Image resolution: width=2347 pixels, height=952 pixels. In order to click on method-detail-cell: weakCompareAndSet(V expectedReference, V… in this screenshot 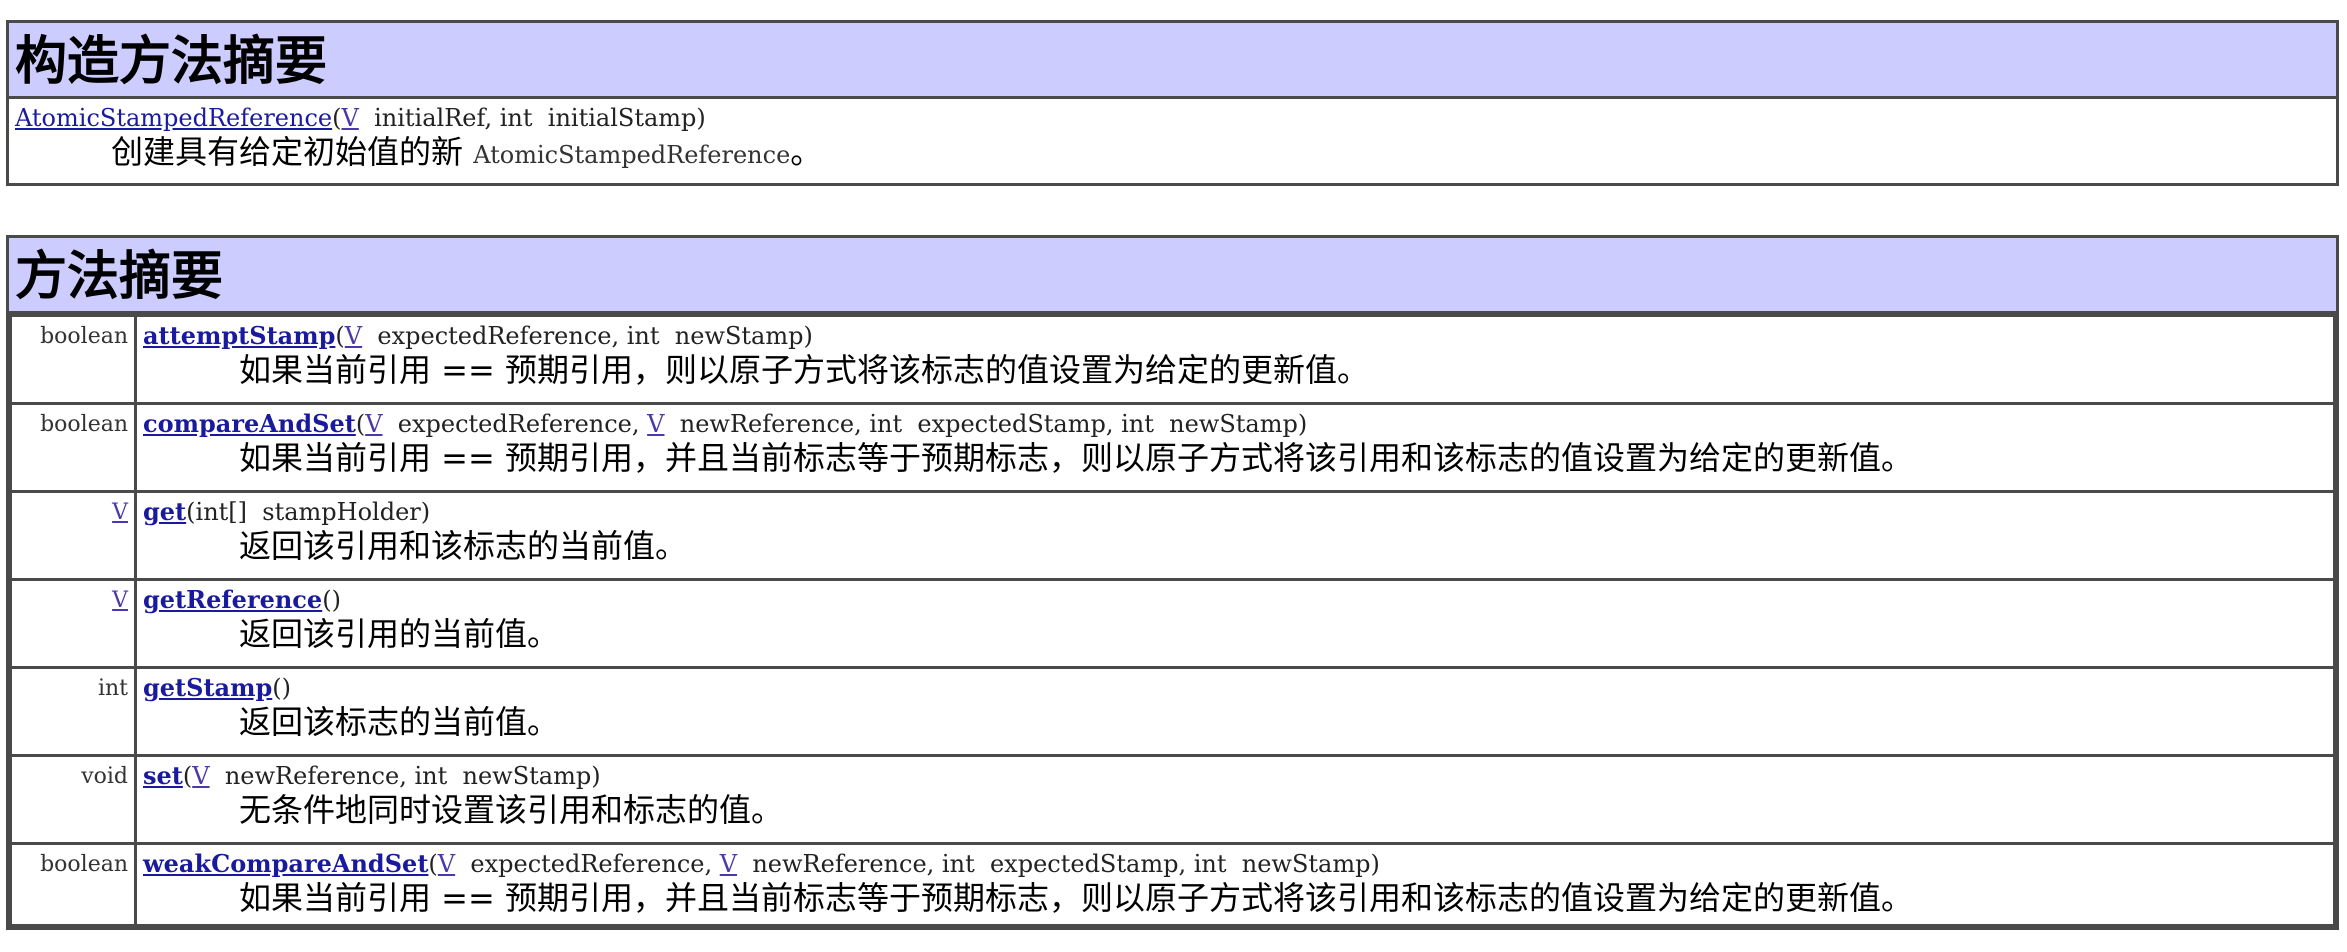, I will do `click(1235, 884)`.